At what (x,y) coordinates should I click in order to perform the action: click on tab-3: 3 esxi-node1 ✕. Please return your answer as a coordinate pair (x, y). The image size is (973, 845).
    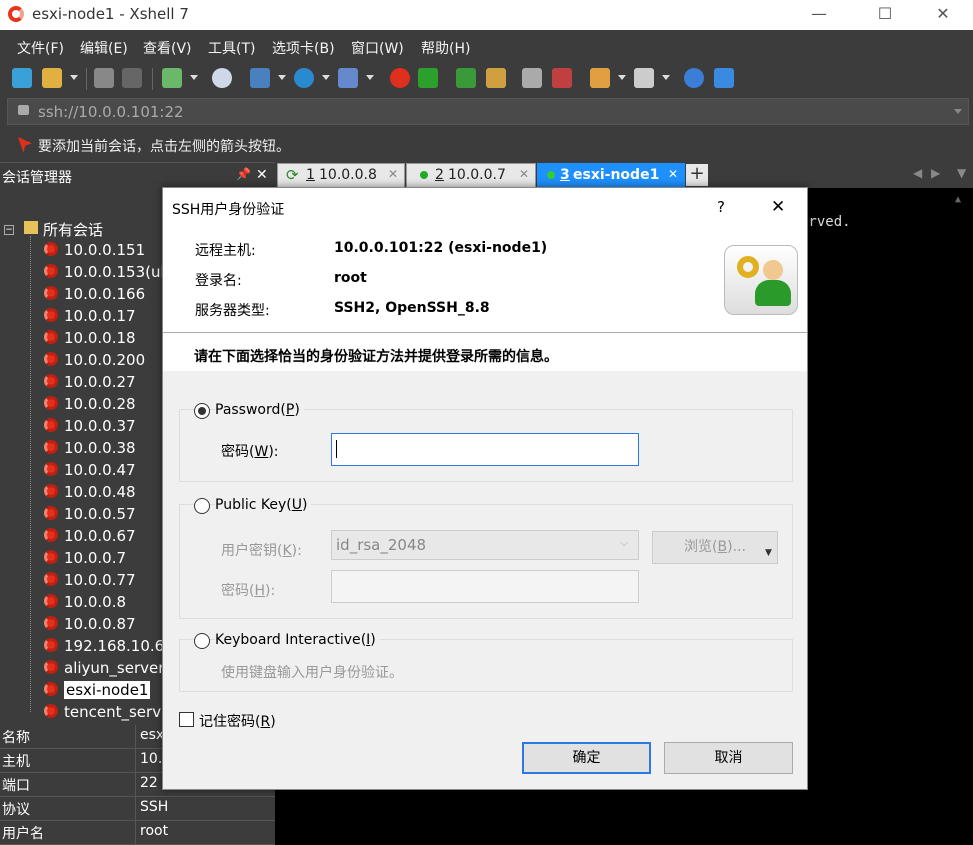
    Looking at the image, I should click on (611, 175).